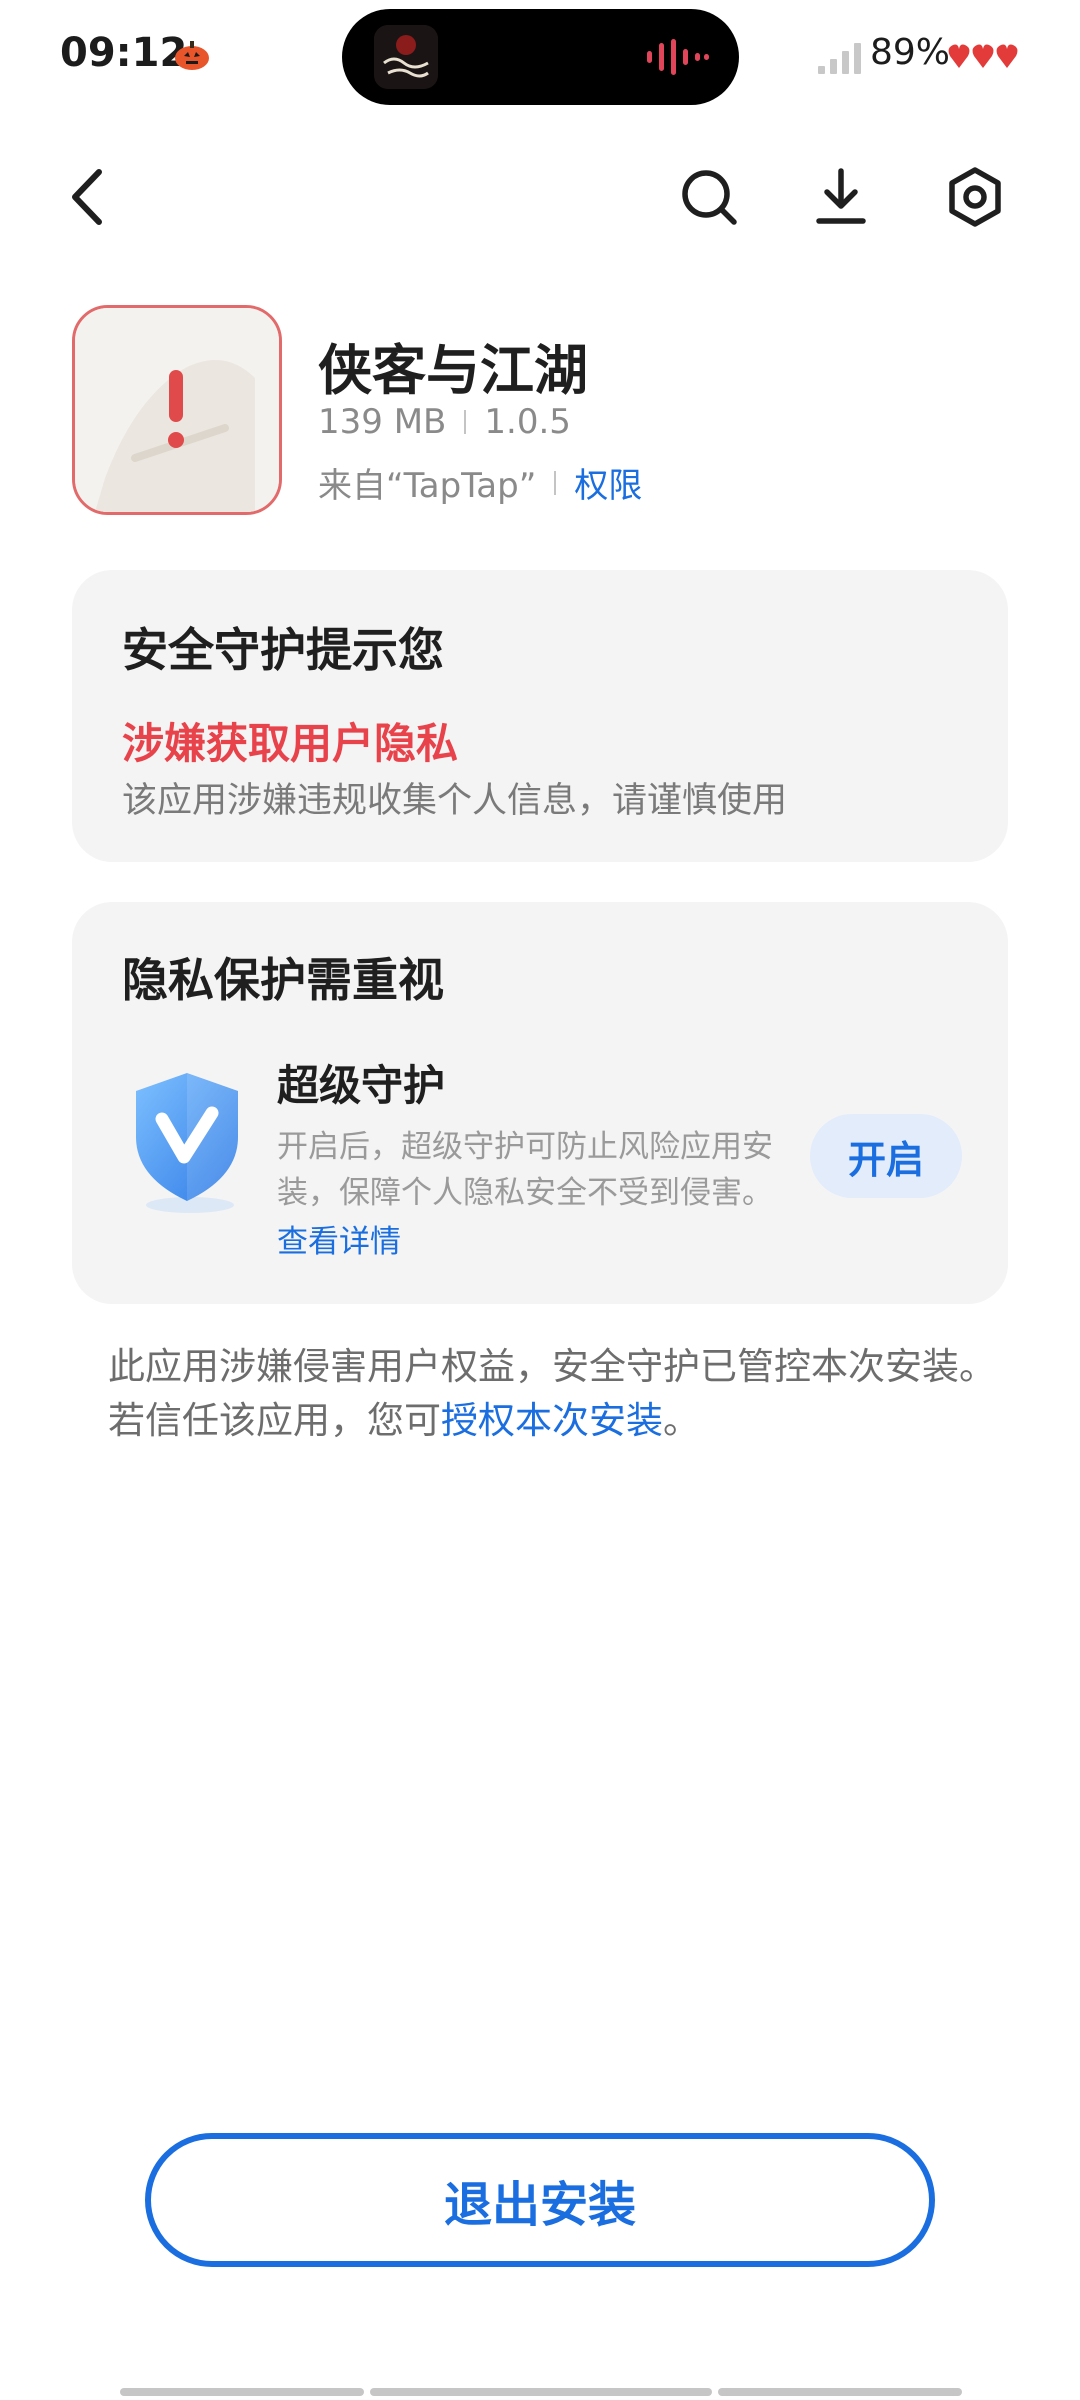 Image resolution: width=1080 pixels, height=2400 pixels. Describe the element at coordinates (283, 980) in the screenshot. I see `card-title: 隐私保护需重视` at that location.